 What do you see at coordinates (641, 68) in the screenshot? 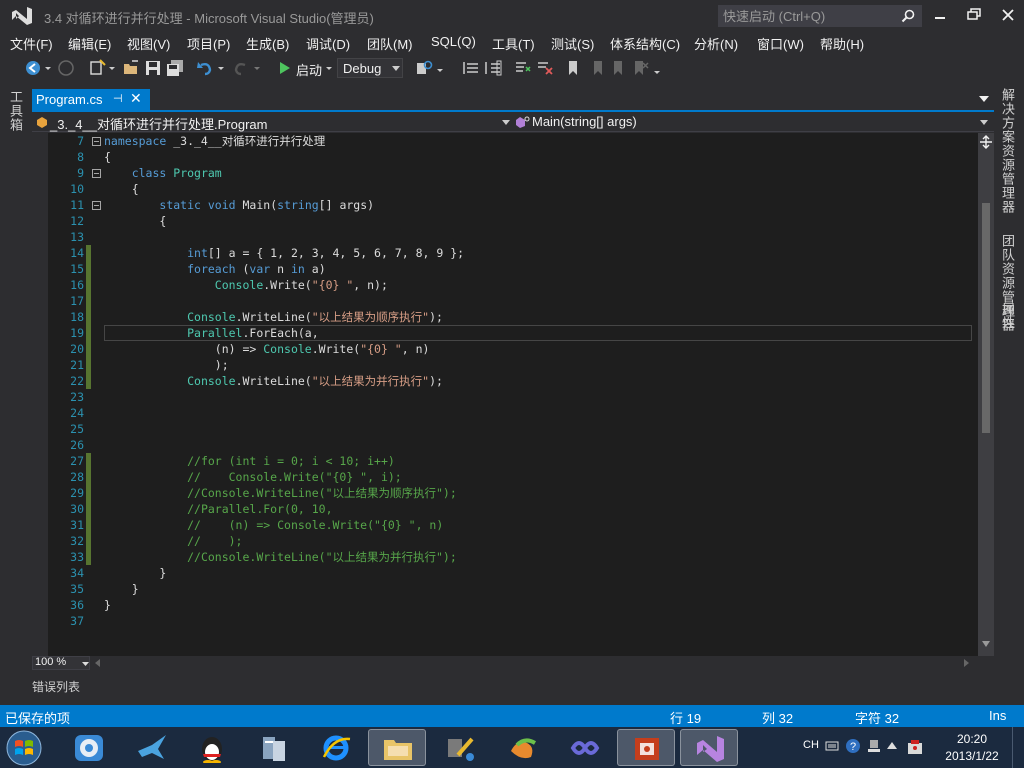
I see `clear-bookmarks-icon` at bounding box center [641, 68].